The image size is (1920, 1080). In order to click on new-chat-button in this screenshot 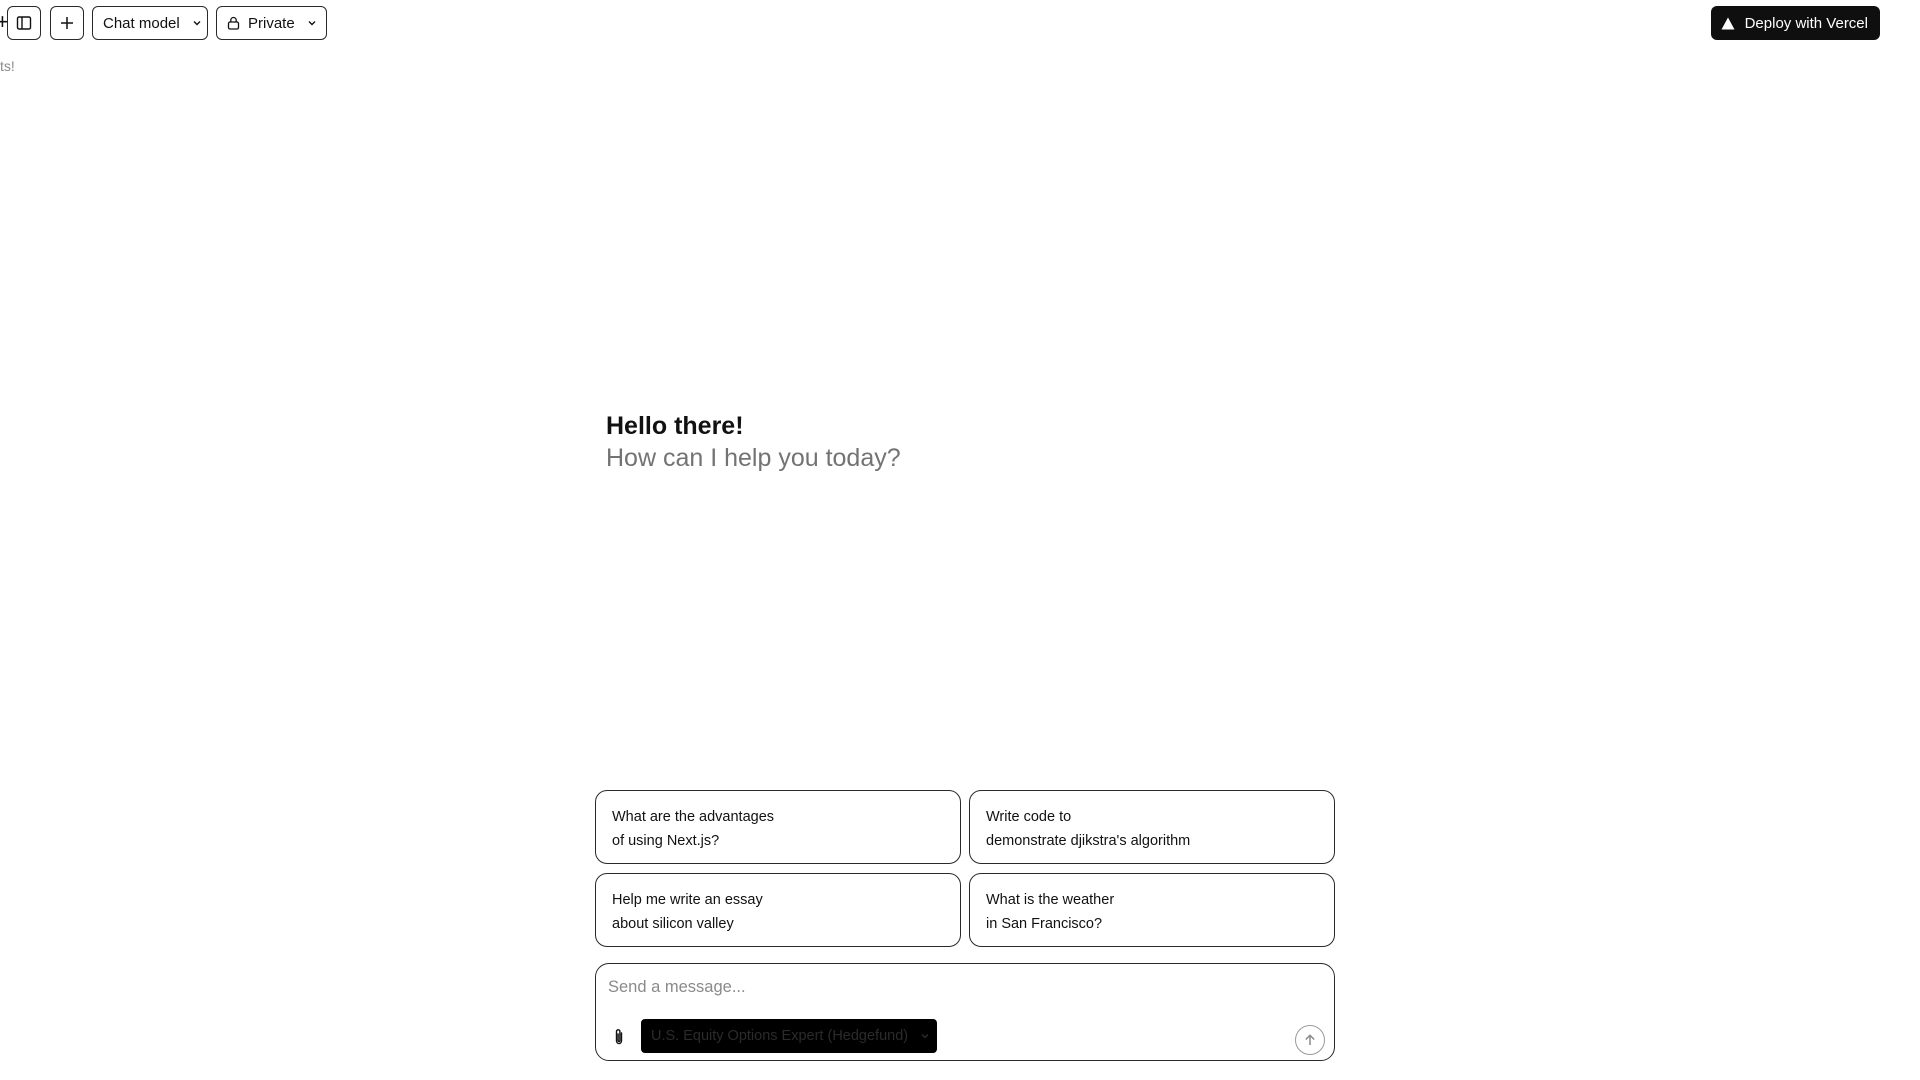, I will do `click(67, 23)`.